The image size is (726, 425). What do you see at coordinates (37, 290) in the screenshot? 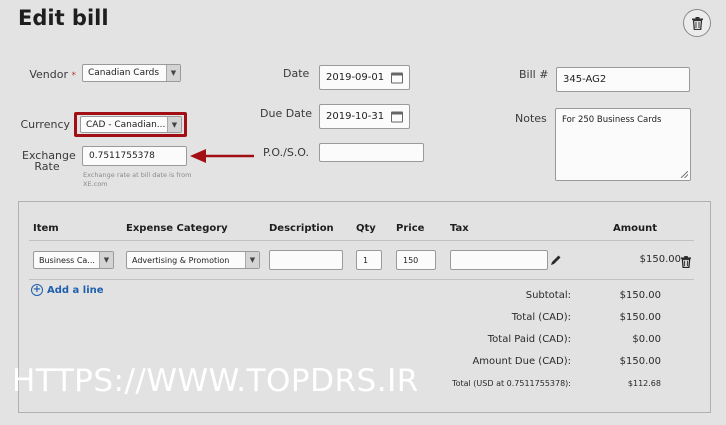
I see `plus-circle-icon: +` at bounding box center [37, 290].